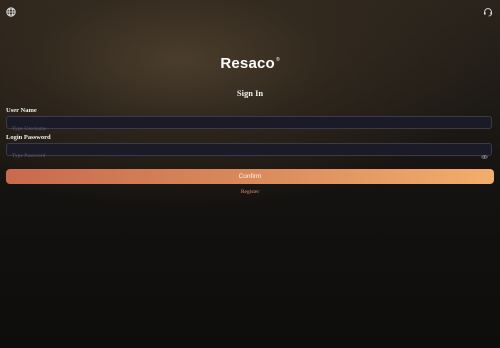 This screenshot has width=500, height=348. I want to click on page-title: Sign In, so click(250, 93).